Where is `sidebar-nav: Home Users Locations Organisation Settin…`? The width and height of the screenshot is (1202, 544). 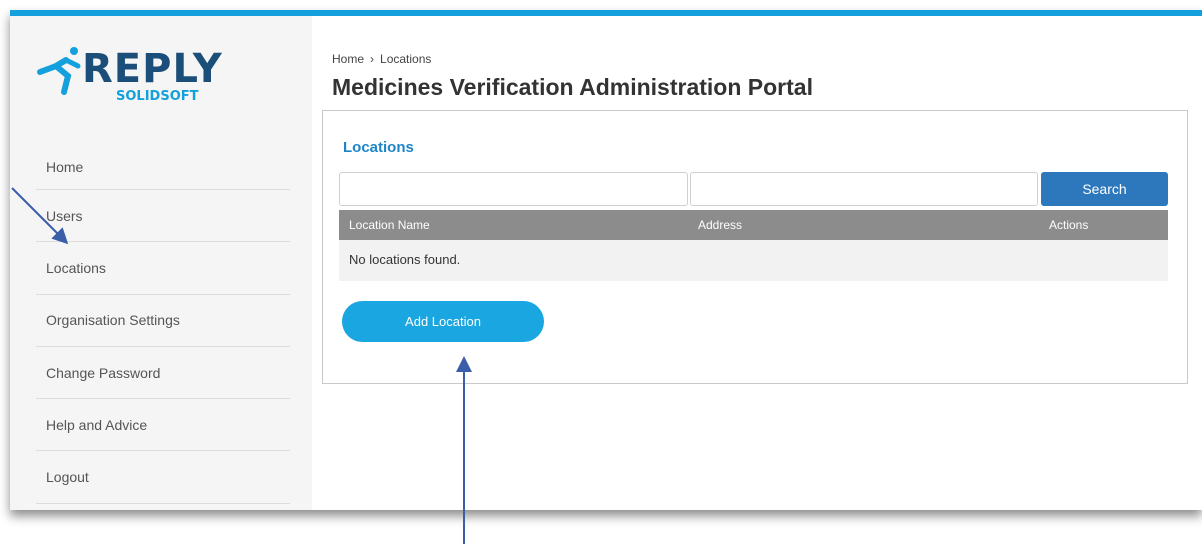
sidebar-nav: Home Users Locations Organisation Settin… is located at coordinates (163, 324).